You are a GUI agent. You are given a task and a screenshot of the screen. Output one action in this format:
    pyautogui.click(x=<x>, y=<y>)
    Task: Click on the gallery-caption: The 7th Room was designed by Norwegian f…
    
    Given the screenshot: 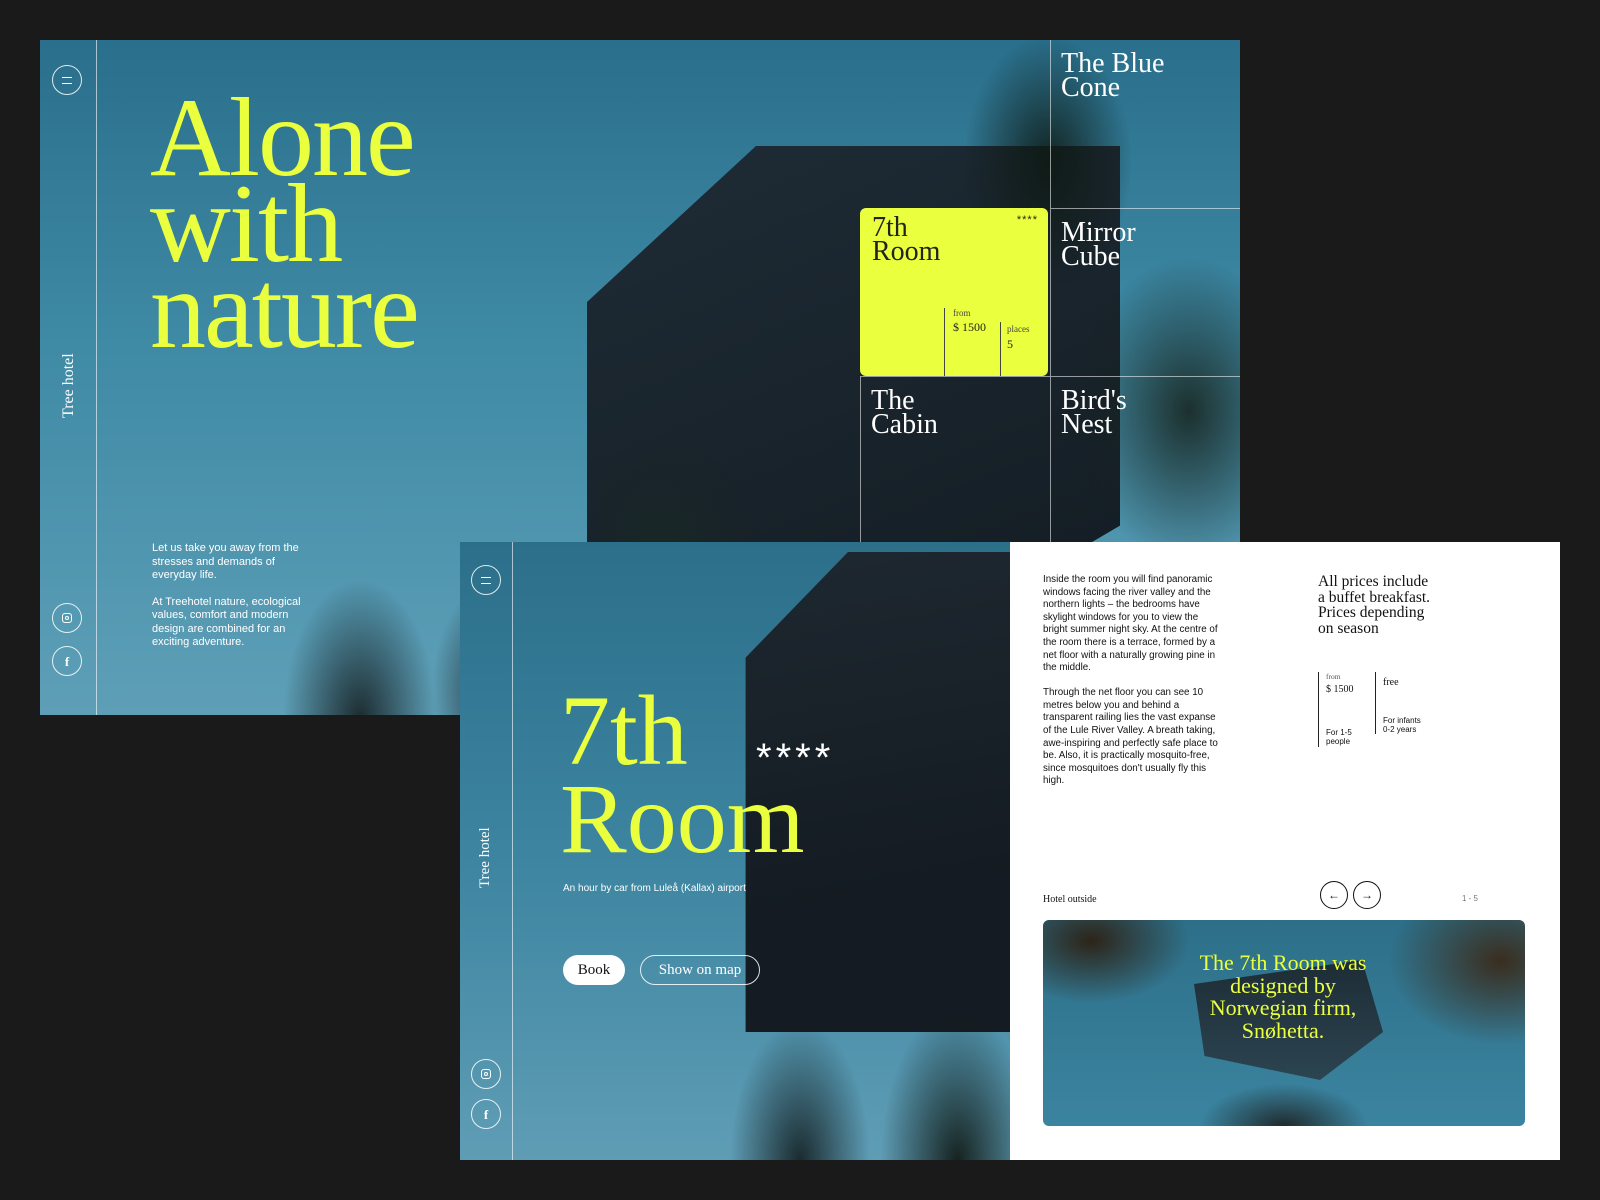 What is the action you would take?
    pyautogui.click(x=1283, y=996)
    